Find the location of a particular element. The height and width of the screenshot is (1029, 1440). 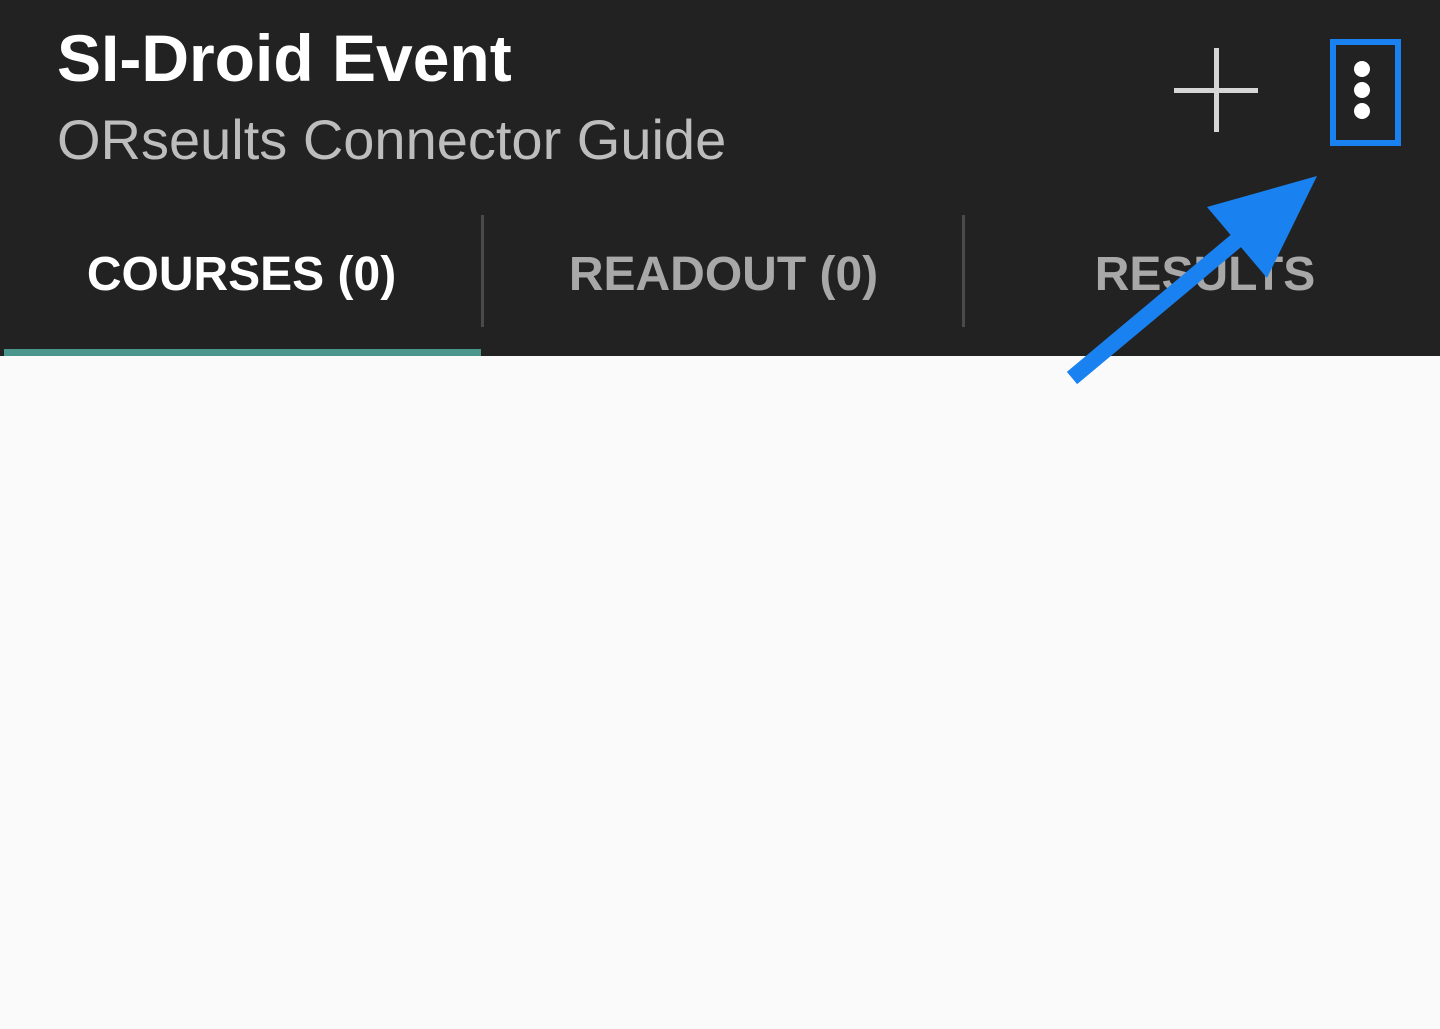

overflow-menu-button is located at coordinates (1362, 89).